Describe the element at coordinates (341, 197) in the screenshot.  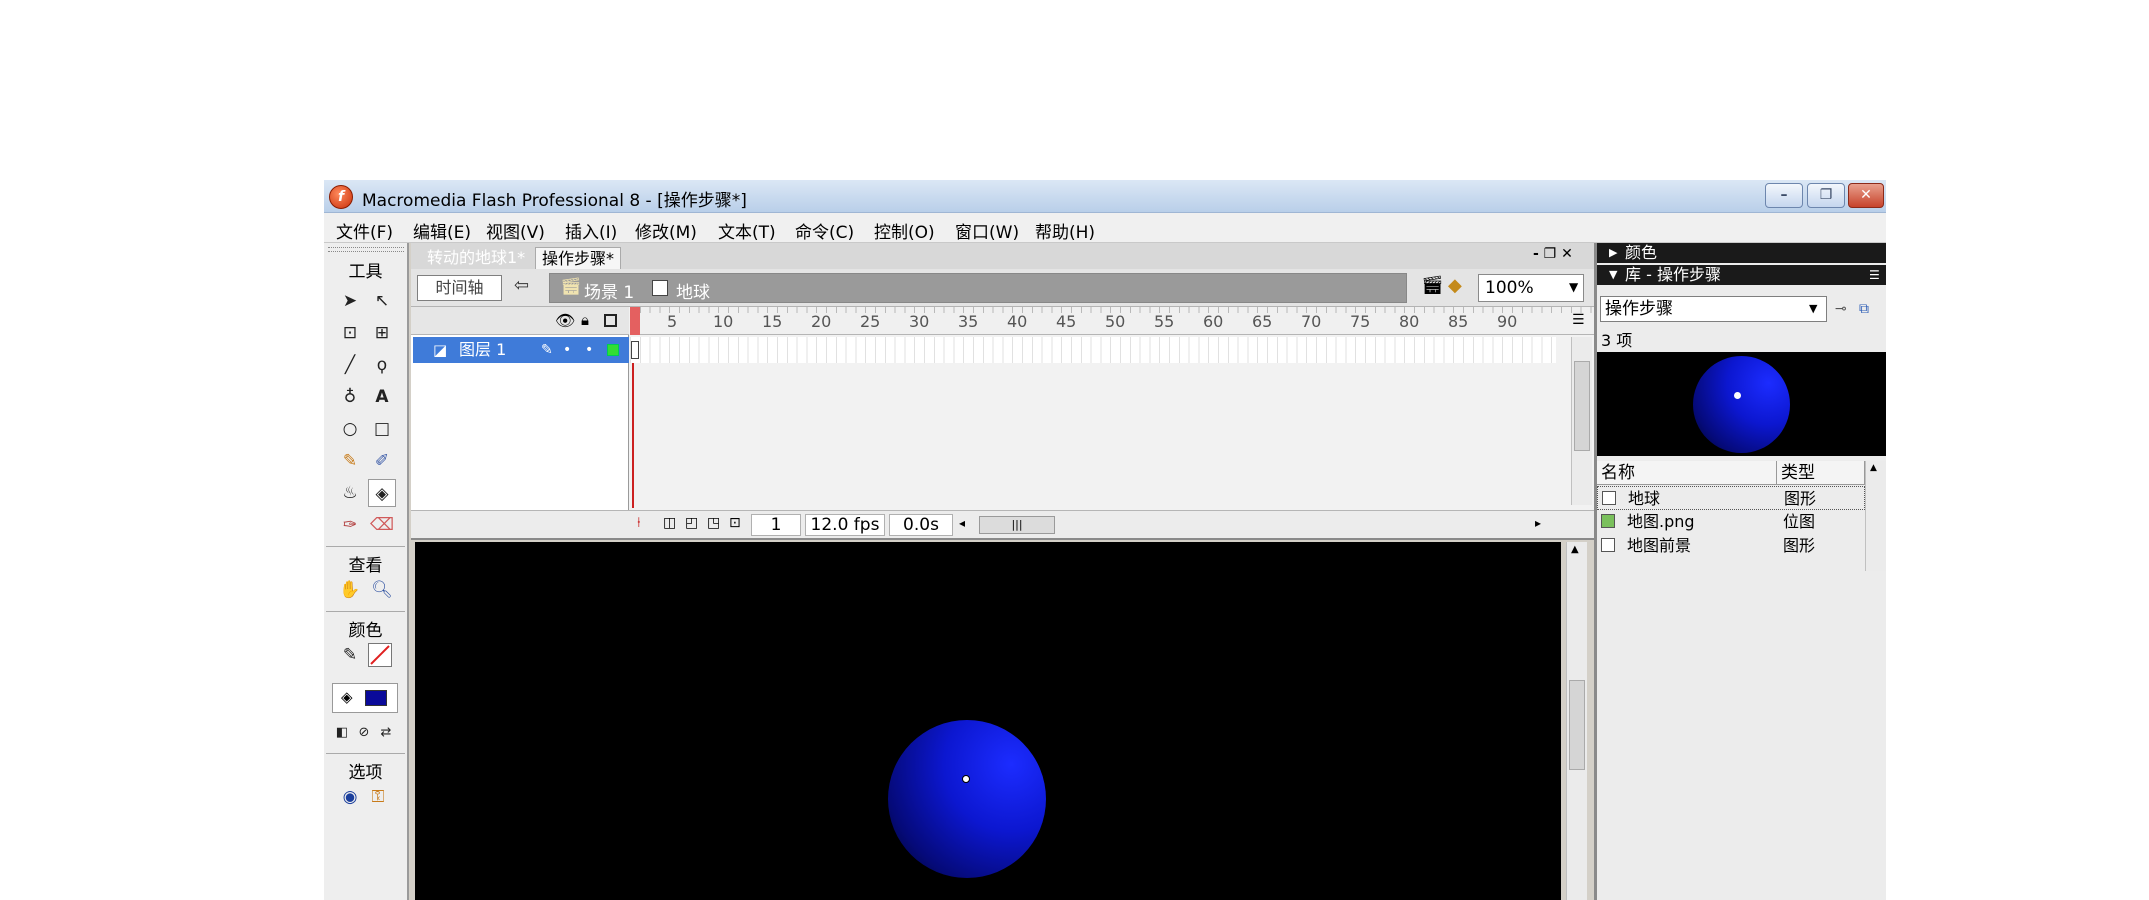
I see `flash-app-icon: f` at that location.